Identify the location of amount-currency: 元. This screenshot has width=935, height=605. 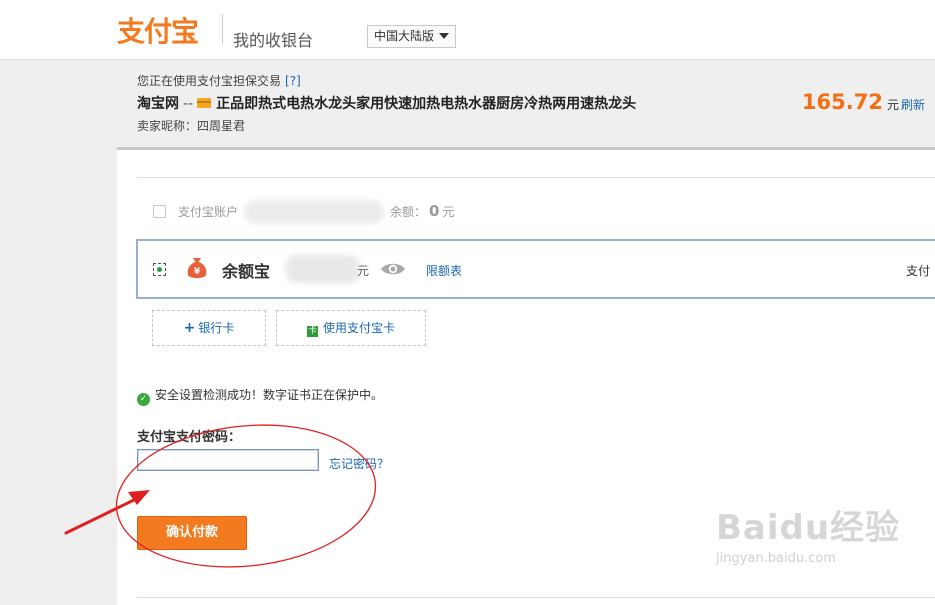
(892, 105).